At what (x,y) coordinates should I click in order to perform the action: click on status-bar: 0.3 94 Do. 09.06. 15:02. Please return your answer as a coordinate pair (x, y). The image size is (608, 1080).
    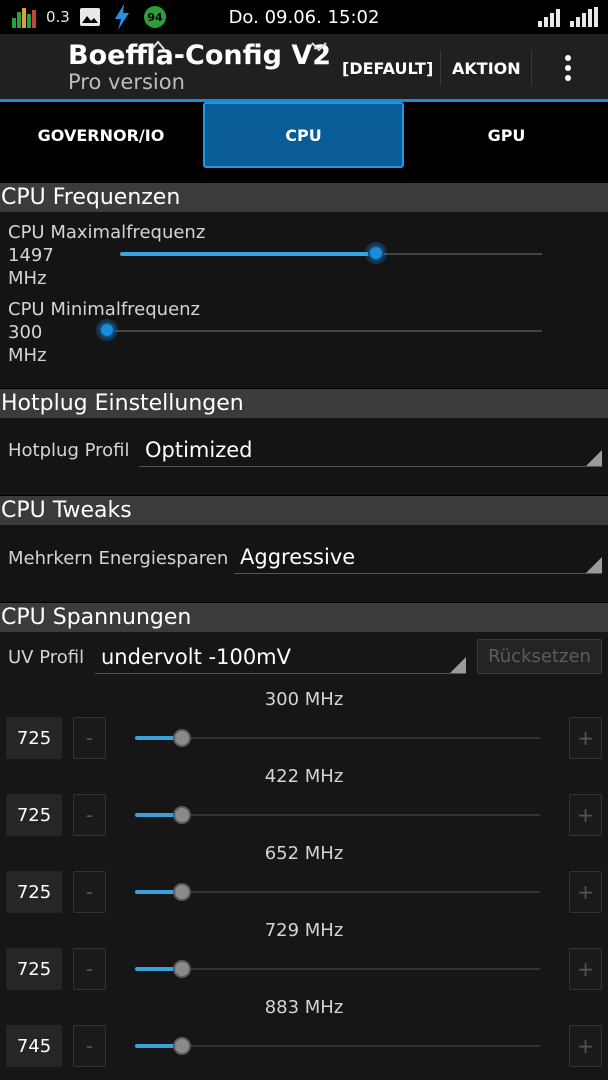
    Looking at the image, I should click on (304, 17).